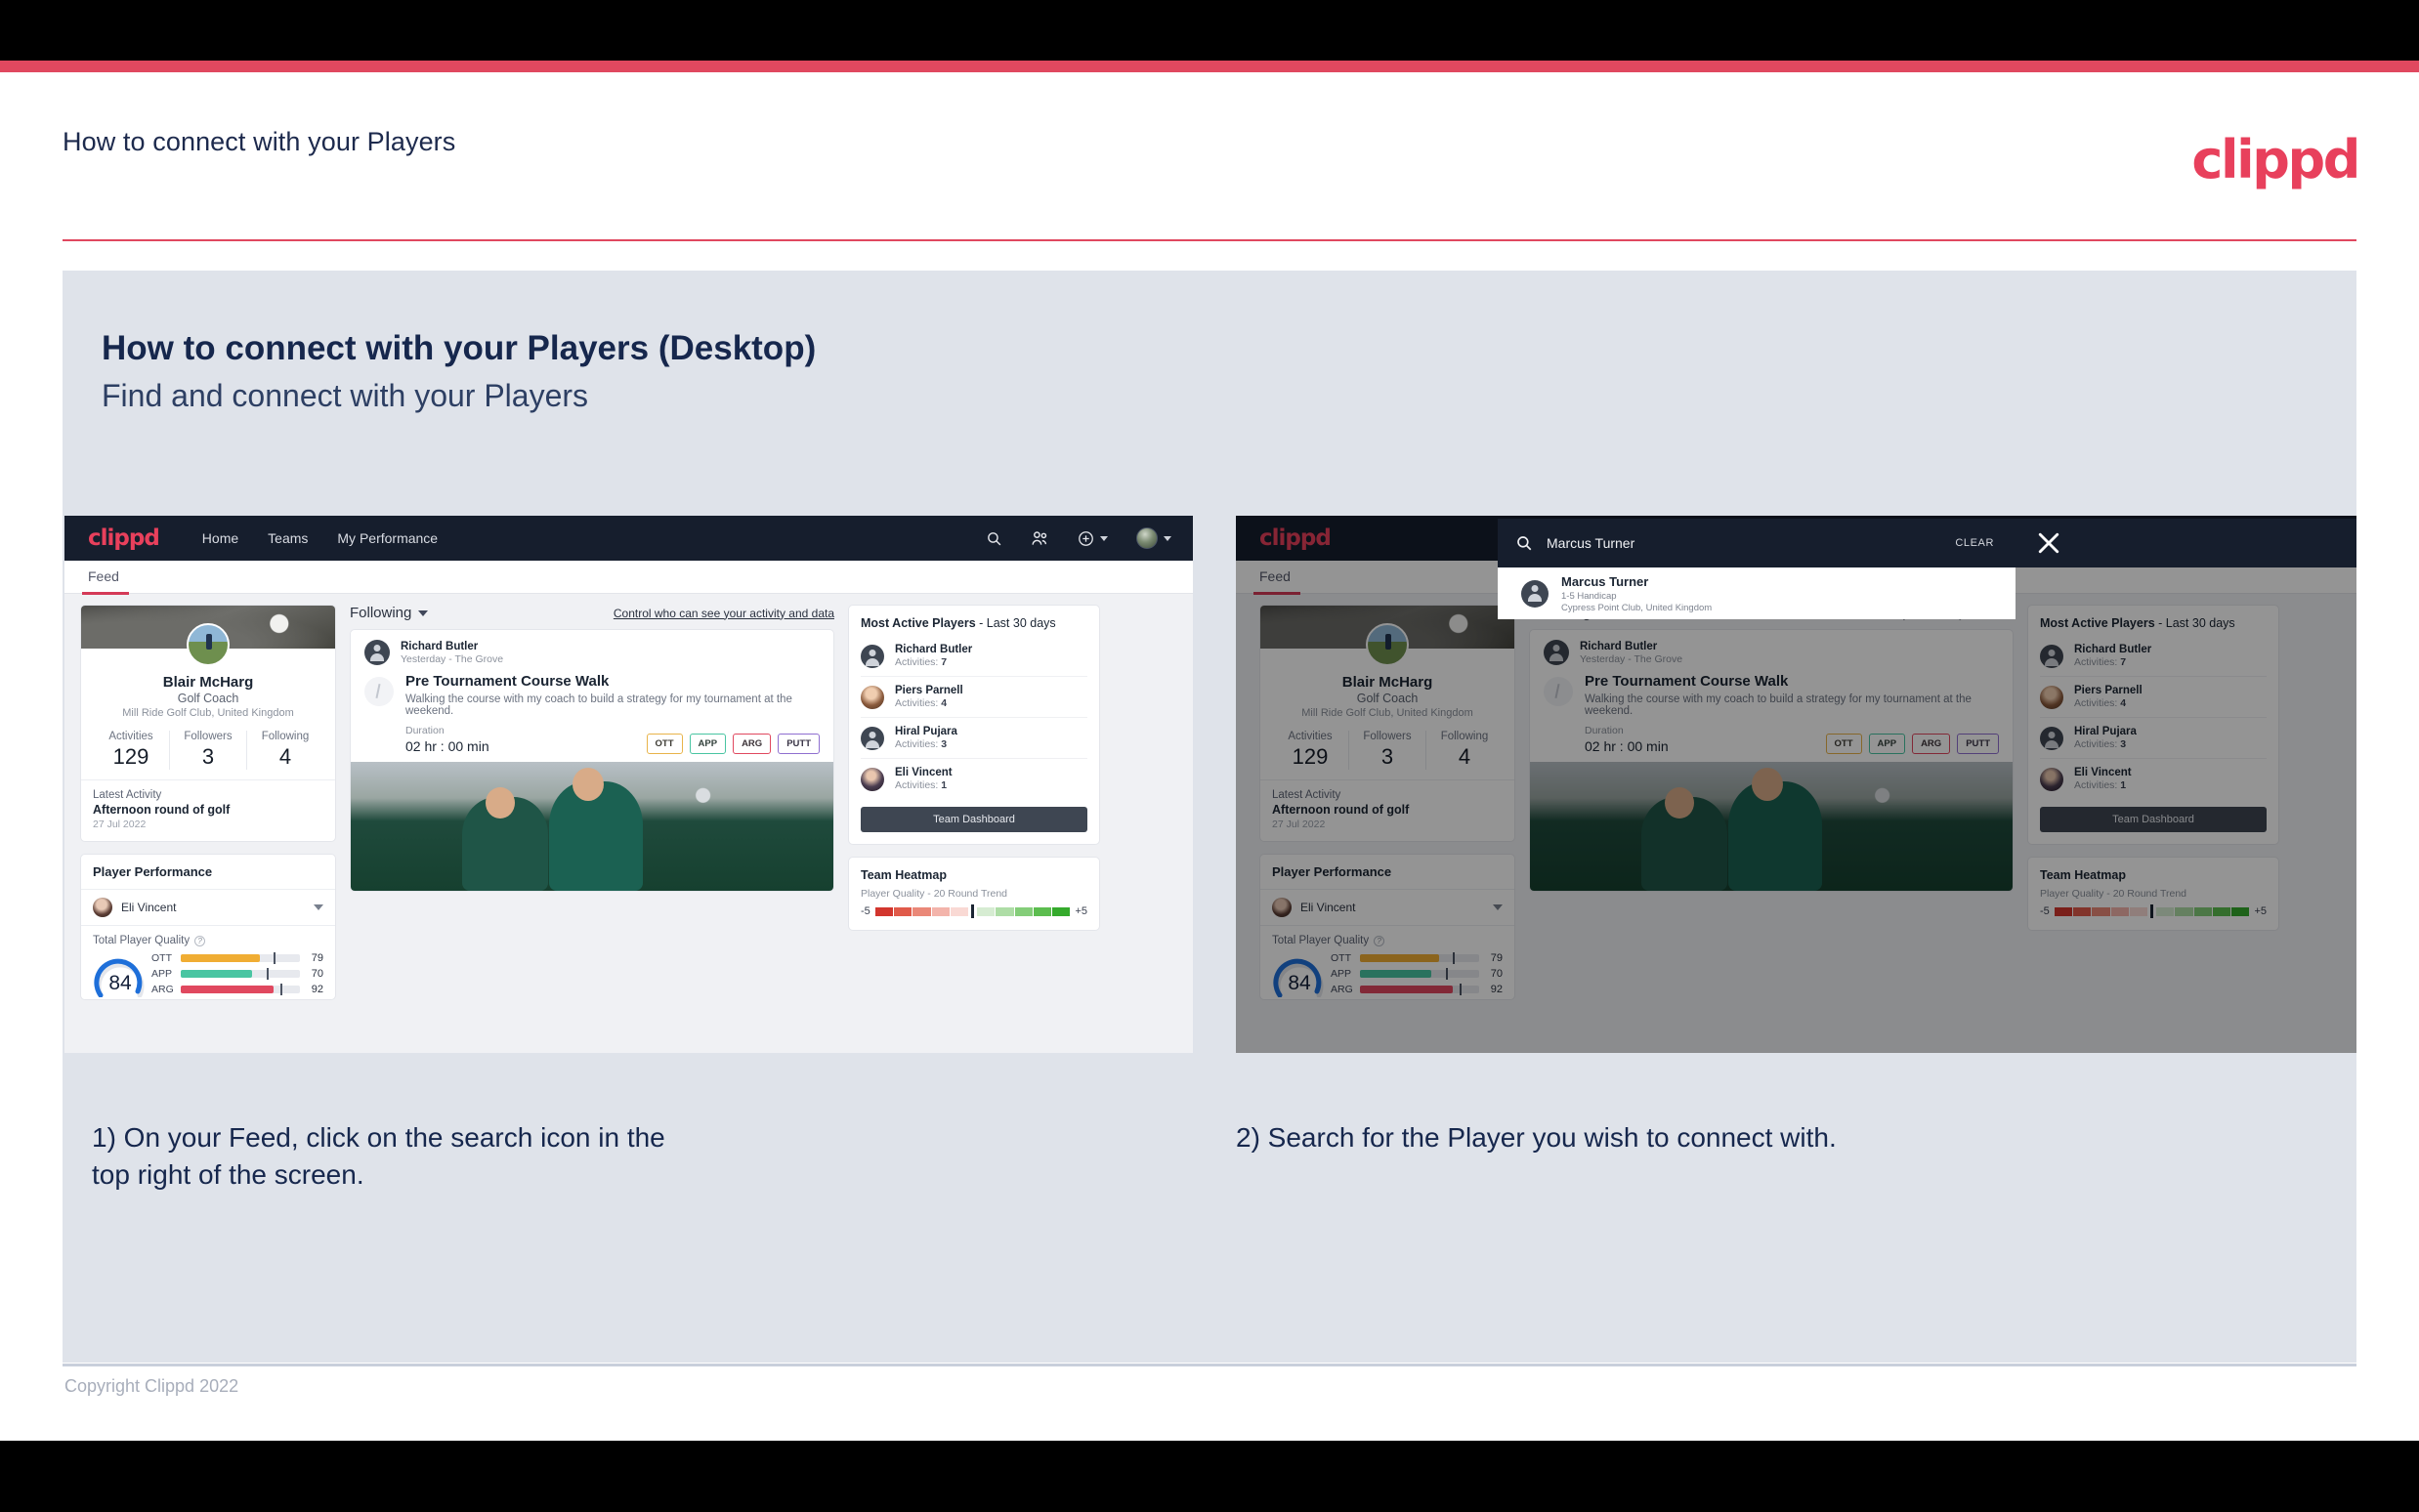 This screenshot has width=2419, height=1512. I want to click on player-activities: Activities: 4, so click(929, 703).